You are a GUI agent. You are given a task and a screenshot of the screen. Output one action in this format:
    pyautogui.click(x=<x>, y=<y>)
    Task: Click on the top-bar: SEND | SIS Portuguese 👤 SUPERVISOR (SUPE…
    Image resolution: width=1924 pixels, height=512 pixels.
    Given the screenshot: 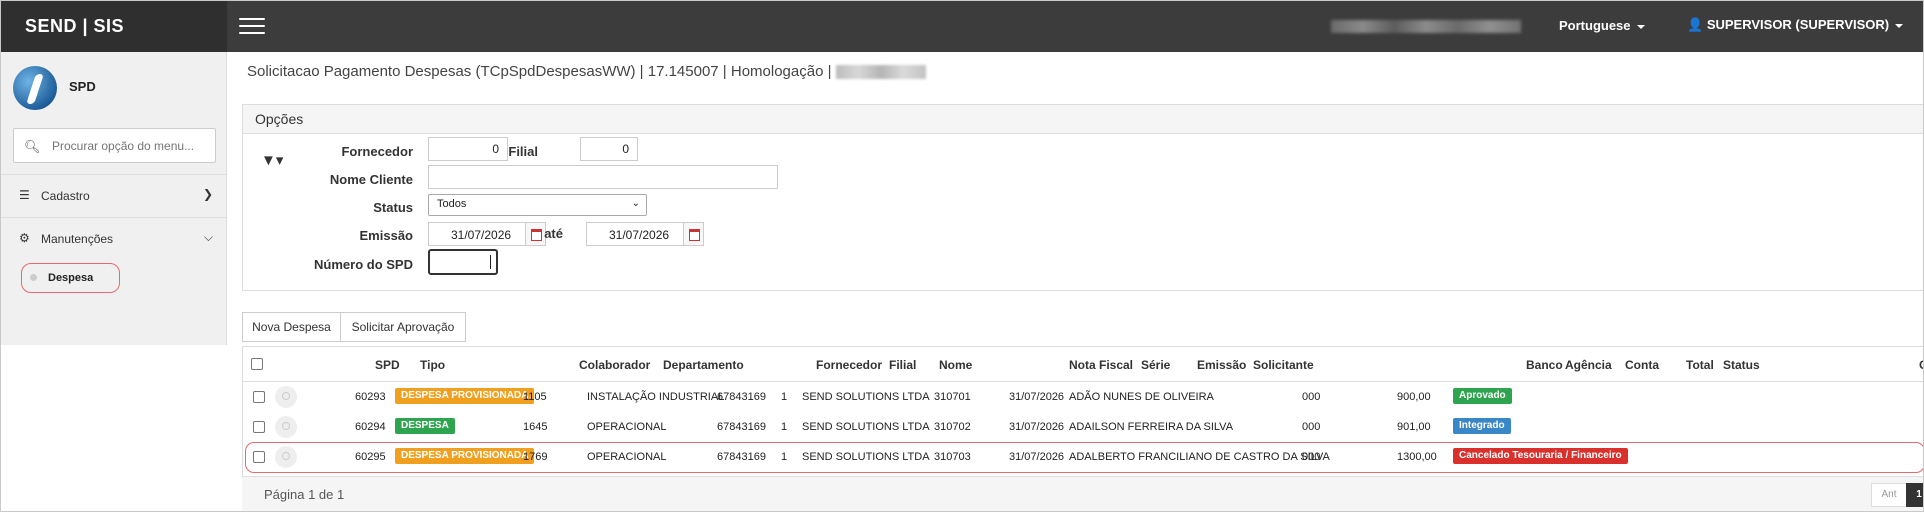 What is the action you would take?
    pyautogui.click(x=962, y=26)
    